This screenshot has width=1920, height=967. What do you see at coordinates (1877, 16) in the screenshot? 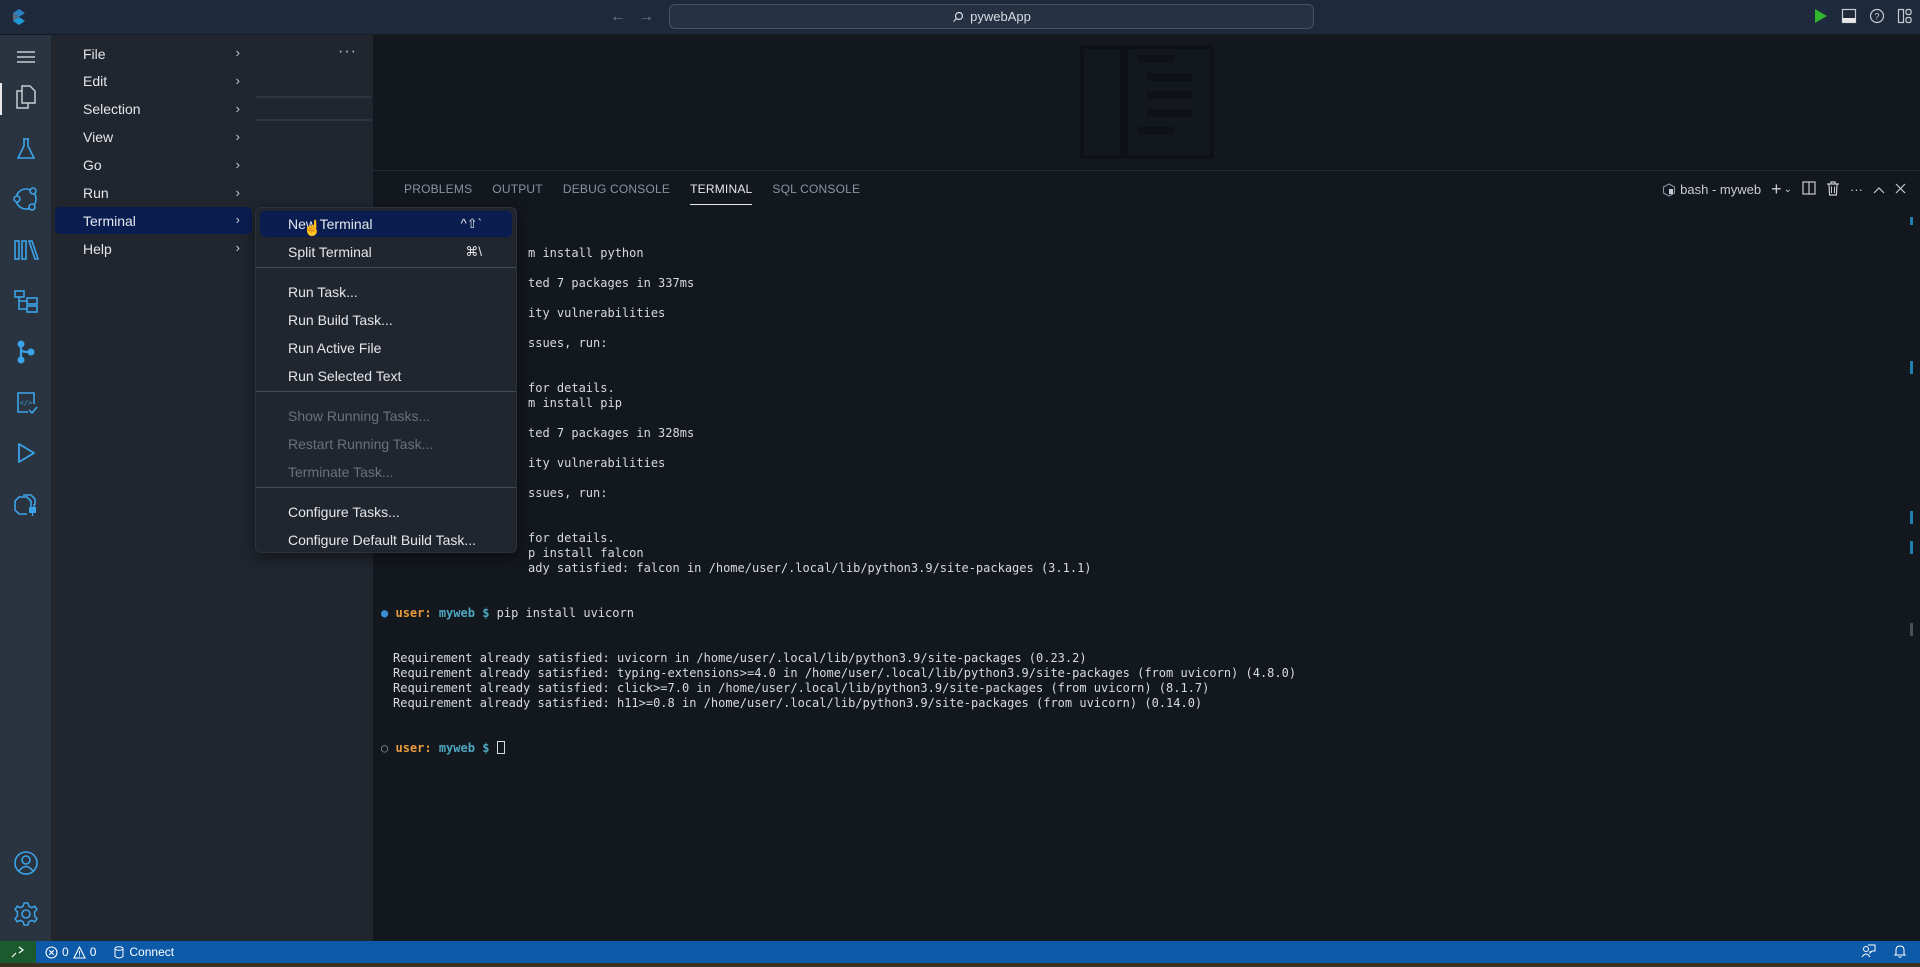
I see `help-icon: ?` at bounding box center [1877, 16].